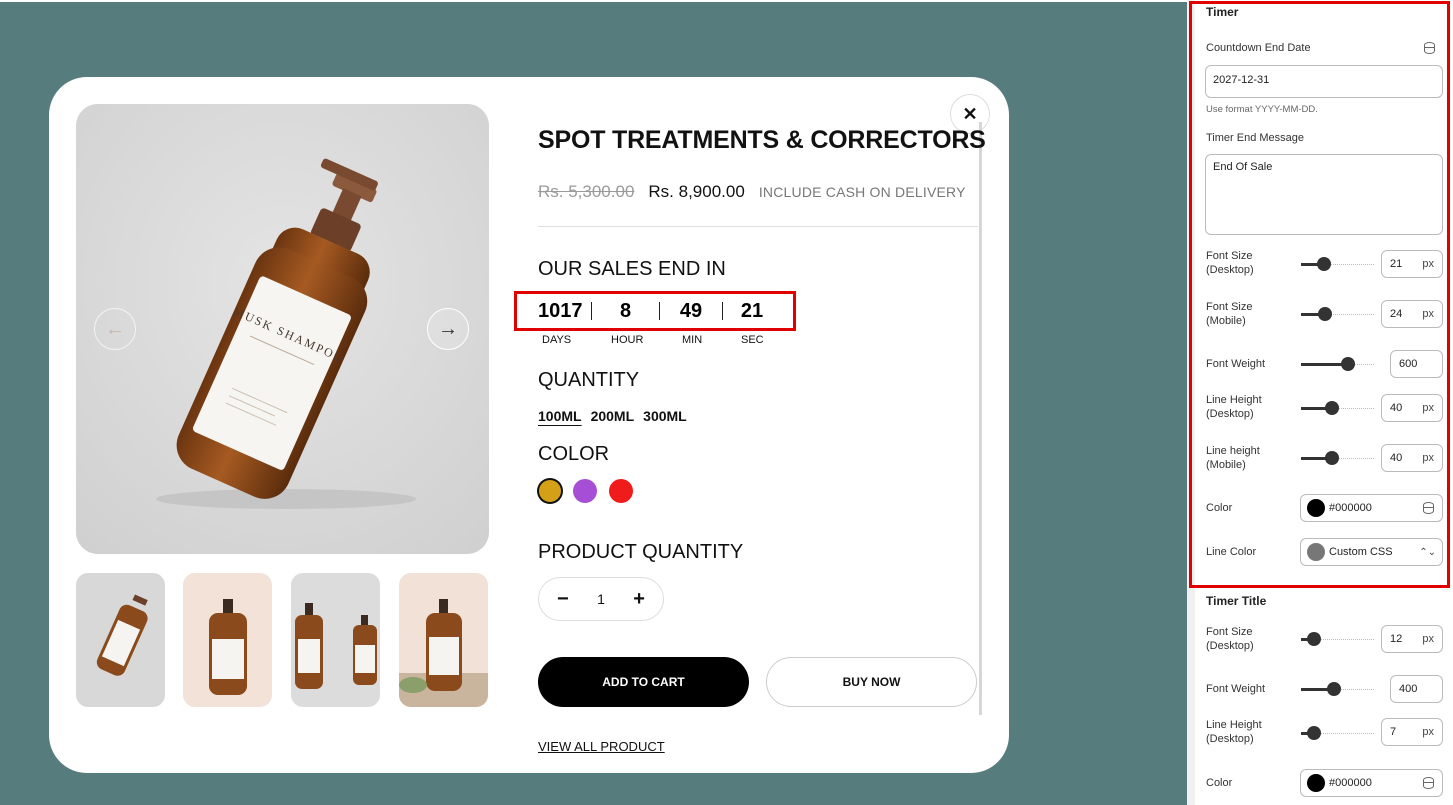 This screenshot has height=805, width=1453. Describe the element at coordinates (762, 140) in the screenshot. I see `product-title: SPOT TREATMENTS & CORRECTORS` at that location.